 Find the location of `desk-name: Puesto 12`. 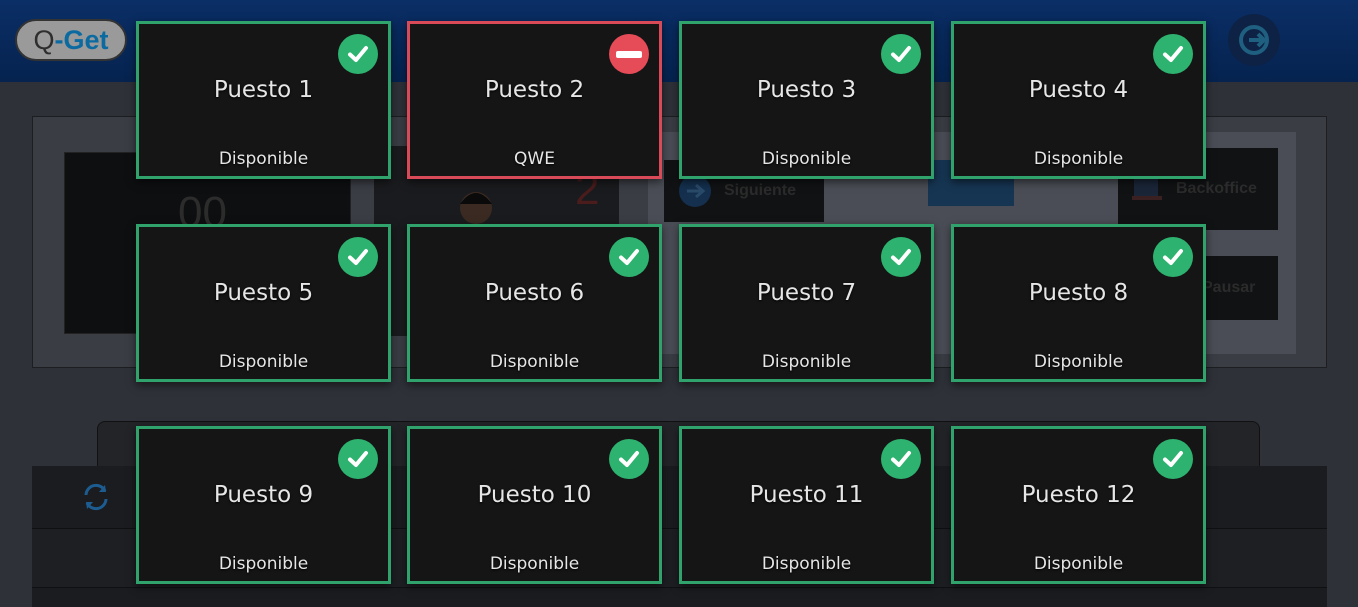

desk-name: Puesto 12 is located at coordinates (1078, 495).